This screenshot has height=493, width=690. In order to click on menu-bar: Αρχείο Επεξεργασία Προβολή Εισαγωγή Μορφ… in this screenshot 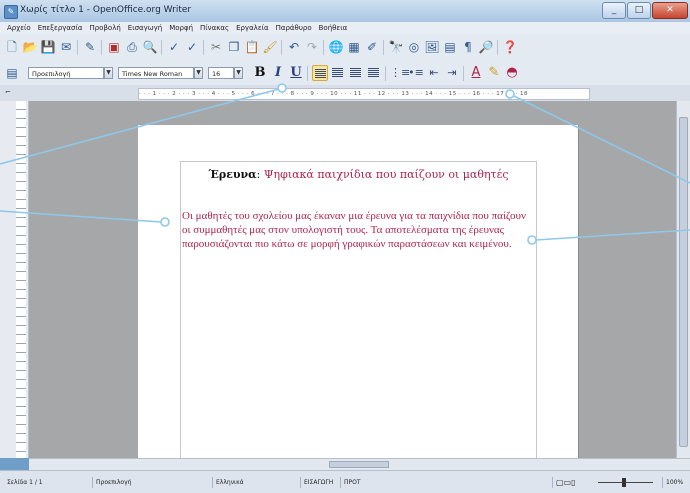, I will do `click(345, 28)`.